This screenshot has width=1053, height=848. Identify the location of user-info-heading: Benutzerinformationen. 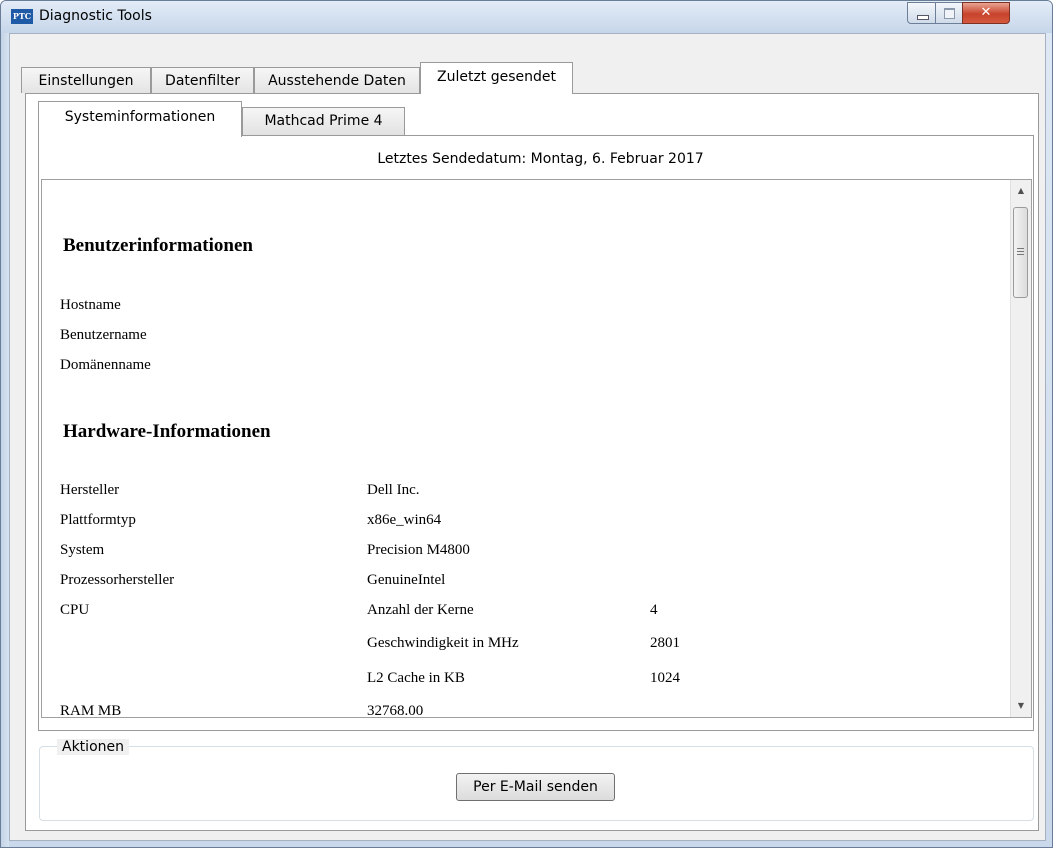
(158, 245).